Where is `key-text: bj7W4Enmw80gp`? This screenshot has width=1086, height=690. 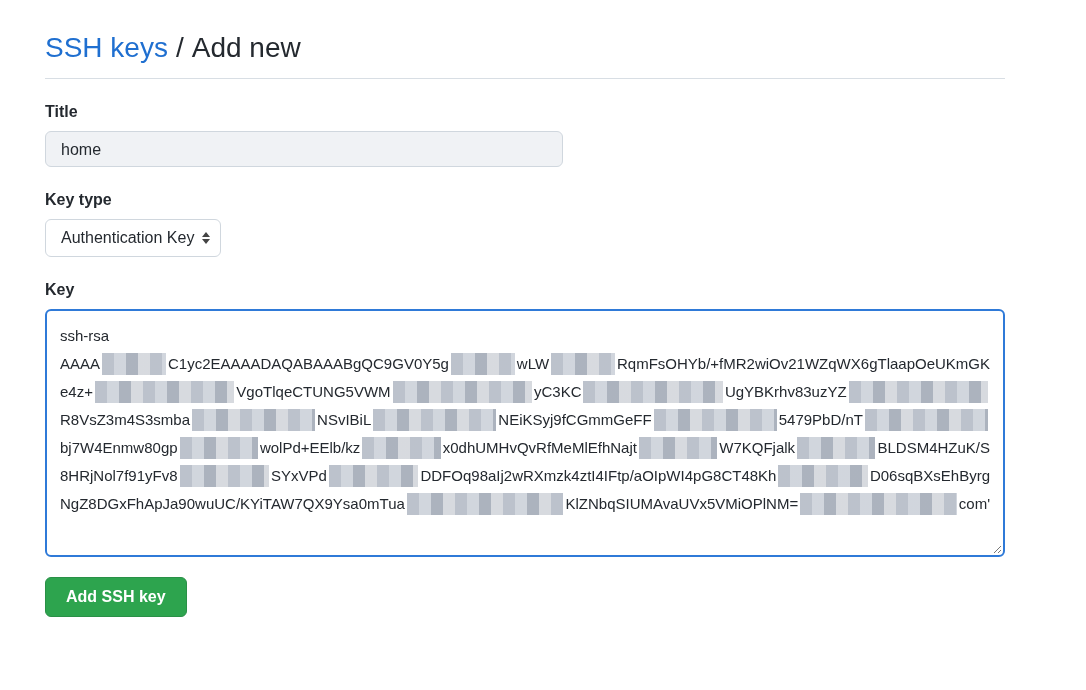
key-text: bj7W4Enmw80gp is located at coordinates (119, 448).